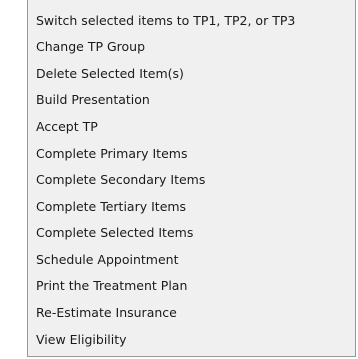  I want to click on menu-item-view-eligibility: View Eligibility, so click(191, 340).